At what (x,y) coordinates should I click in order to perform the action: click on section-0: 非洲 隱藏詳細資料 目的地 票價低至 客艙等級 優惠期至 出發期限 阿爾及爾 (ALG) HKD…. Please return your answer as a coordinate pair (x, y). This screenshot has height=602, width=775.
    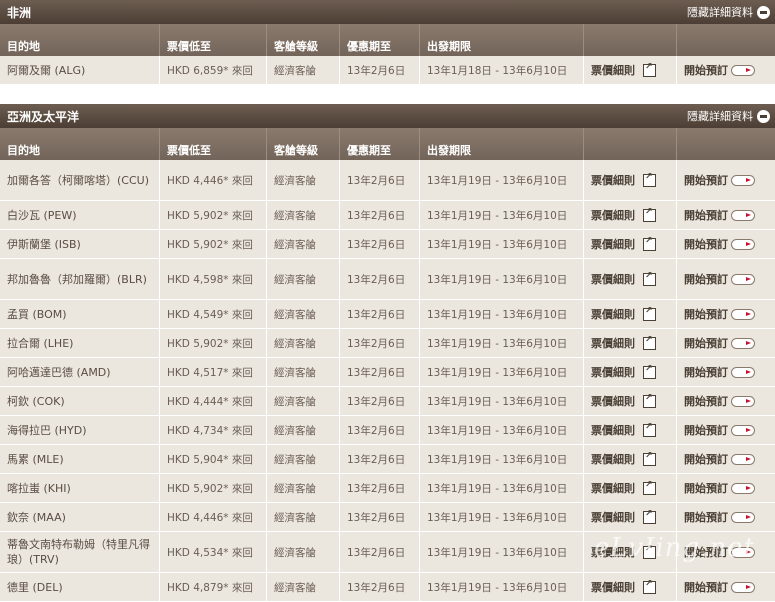
    Looking at the image, I should click on (387, 42).